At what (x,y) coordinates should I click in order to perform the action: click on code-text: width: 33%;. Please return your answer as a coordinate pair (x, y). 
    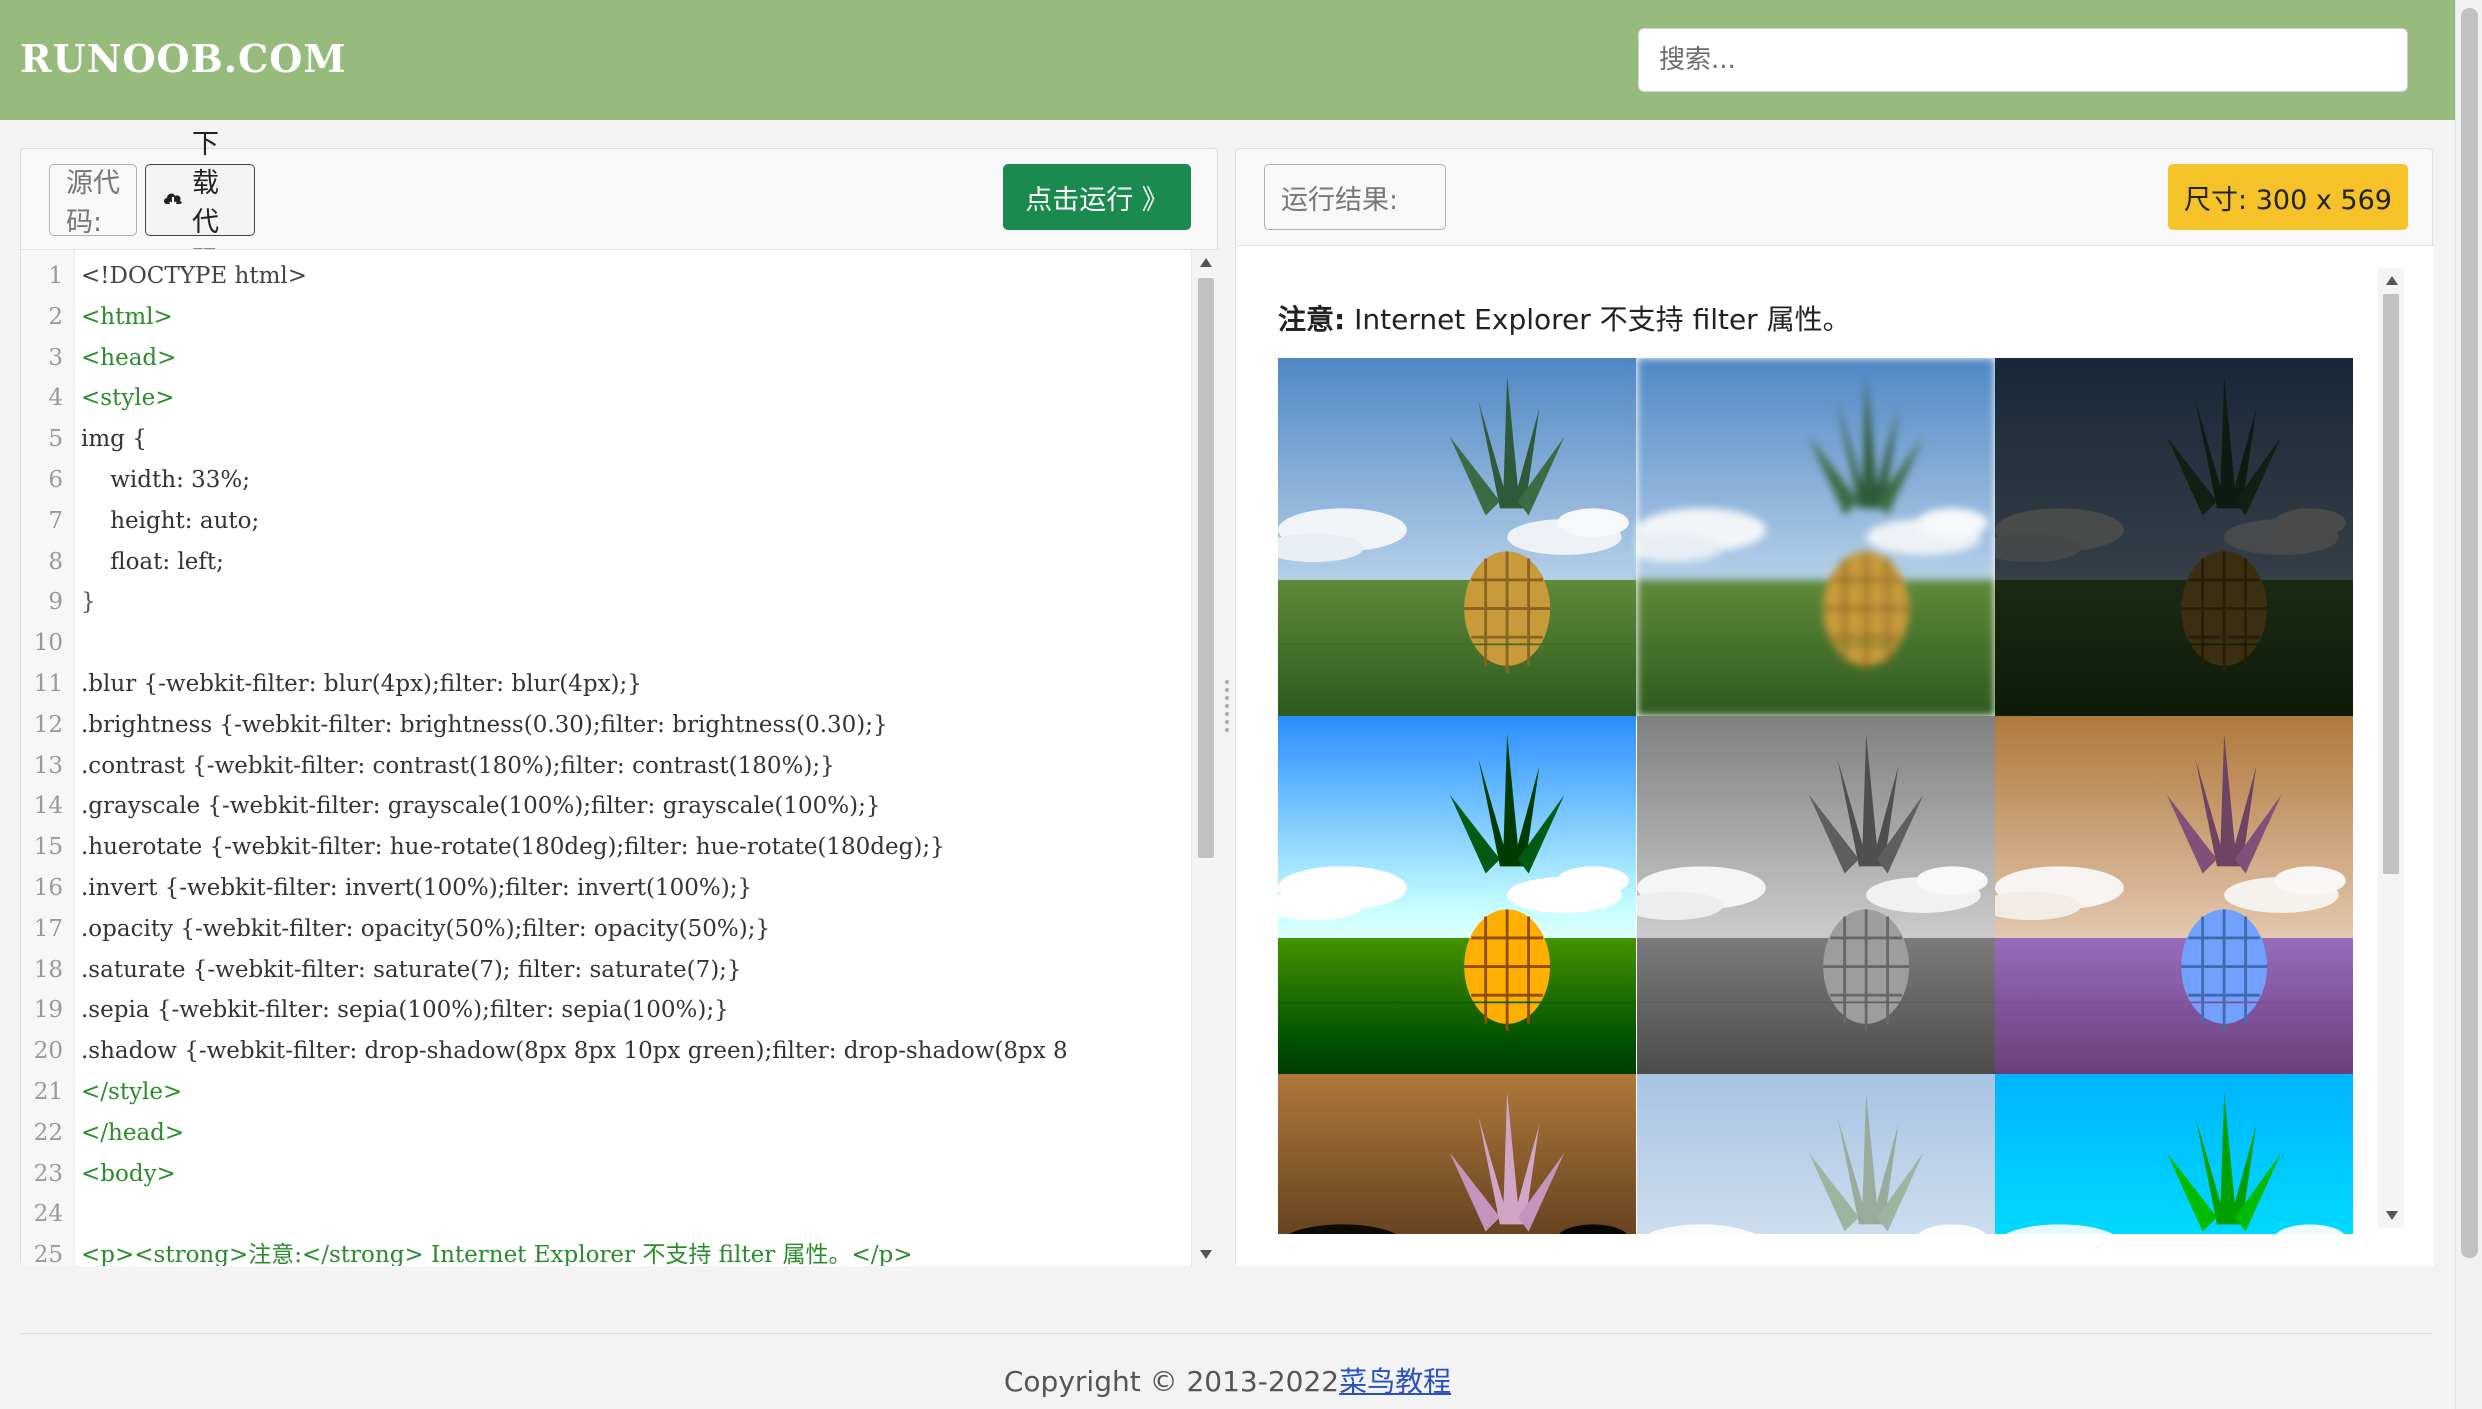
    Looking at the image, I should click on (165, 480).